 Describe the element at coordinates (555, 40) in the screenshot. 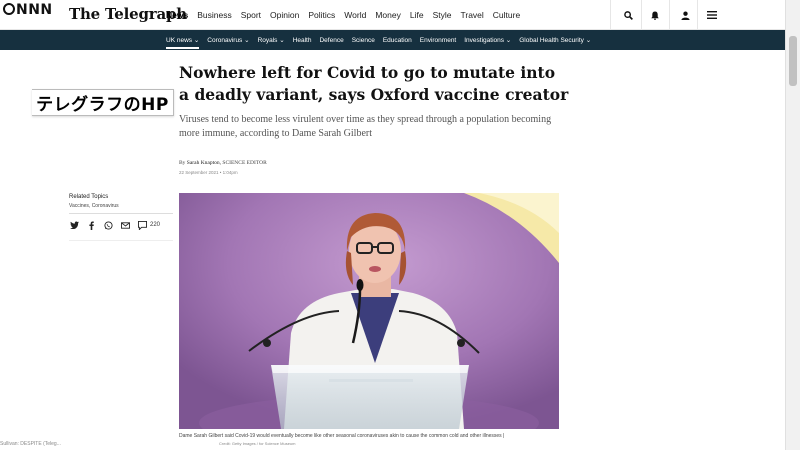

I see `subnav-global-health-security: Global Health Security ⌄` at that location.